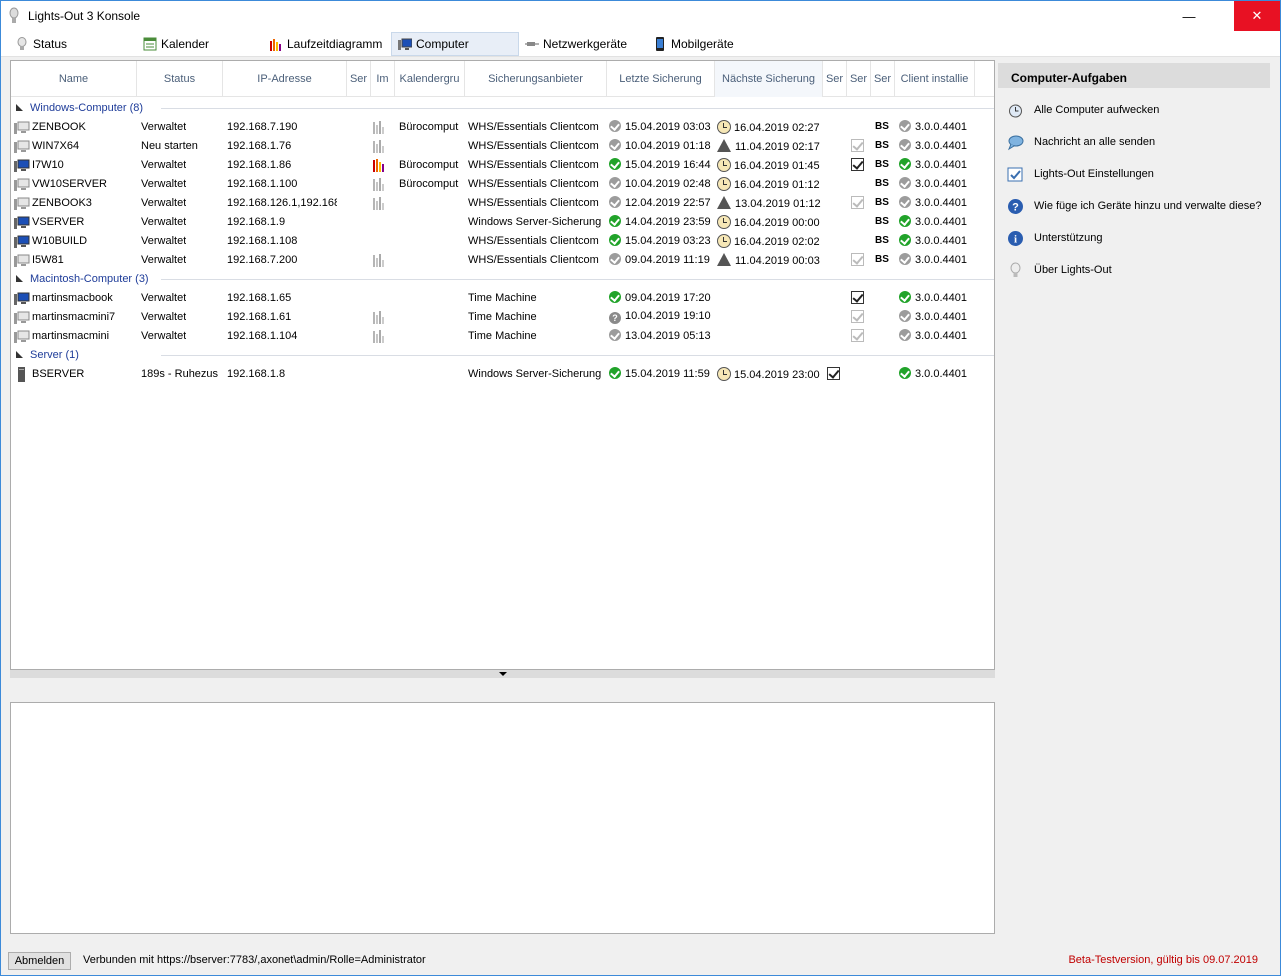 The height and width of the screenshot is (976, 1281). Describe the element at coordinates (777, 261) in the screenshot. I see `next-backup-text: 11.04.2019 00:03` at that location.